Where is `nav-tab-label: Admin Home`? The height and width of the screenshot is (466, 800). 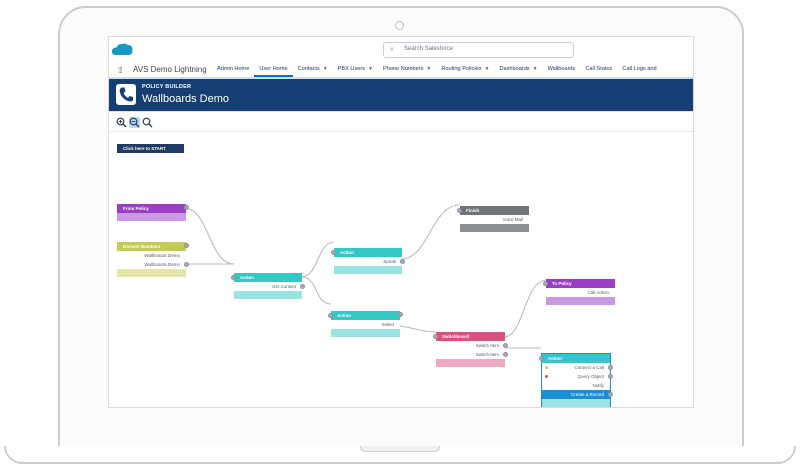
nav-tab-label: Admin Home is located at coordinates (233, 69).